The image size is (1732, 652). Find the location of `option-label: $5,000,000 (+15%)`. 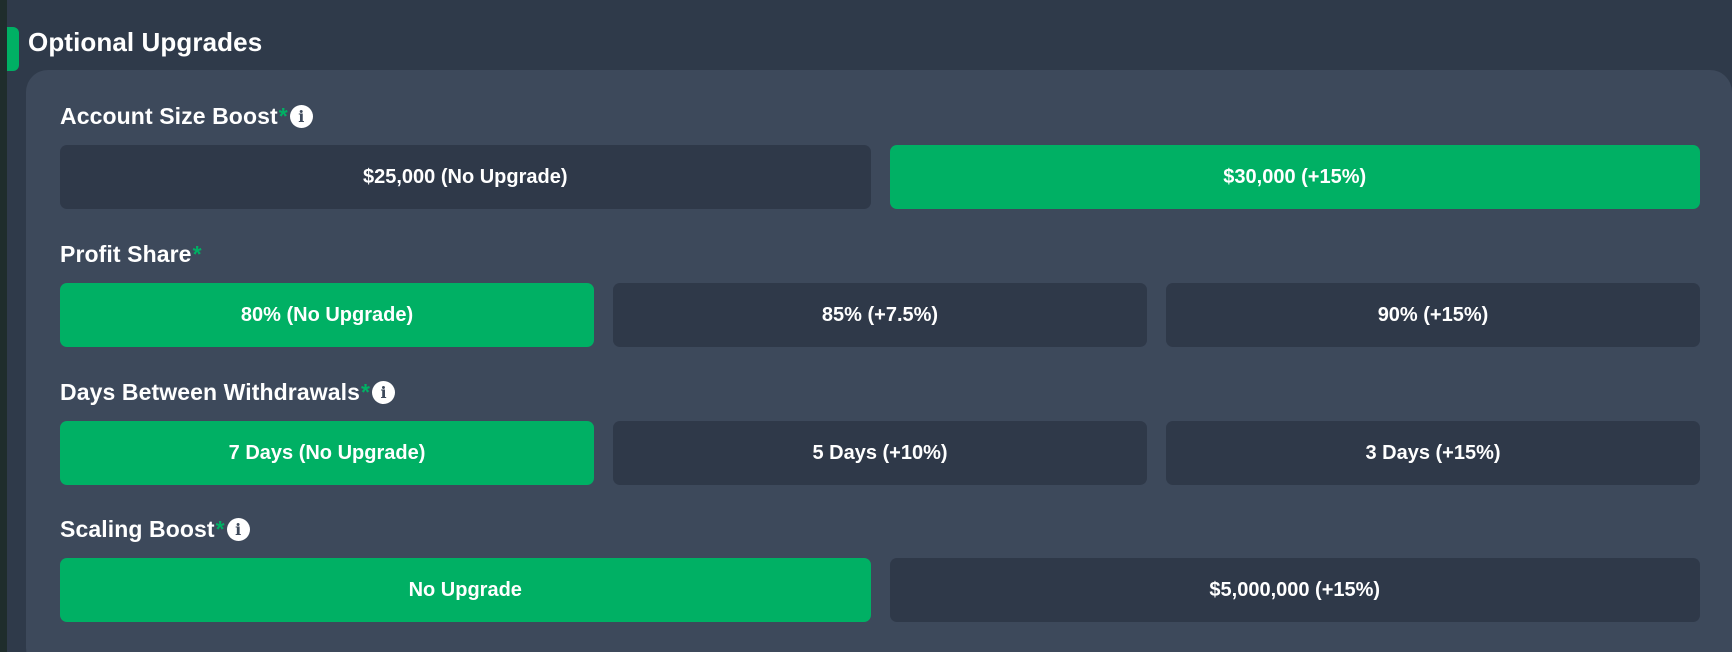

option-label: $5,000,000 (+15%) is located at coordinates (1295, 589).